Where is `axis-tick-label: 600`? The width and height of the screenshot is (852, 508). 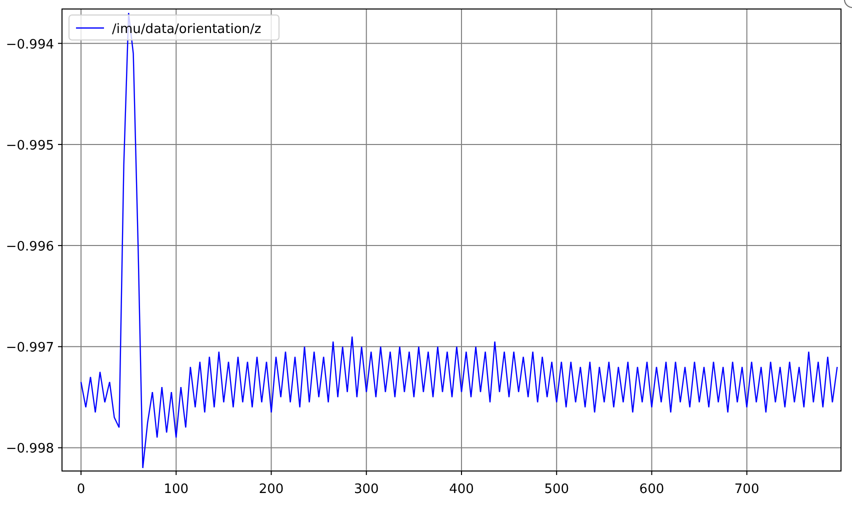 axis-tick-label: 600 is located at coordinates (651, 489).